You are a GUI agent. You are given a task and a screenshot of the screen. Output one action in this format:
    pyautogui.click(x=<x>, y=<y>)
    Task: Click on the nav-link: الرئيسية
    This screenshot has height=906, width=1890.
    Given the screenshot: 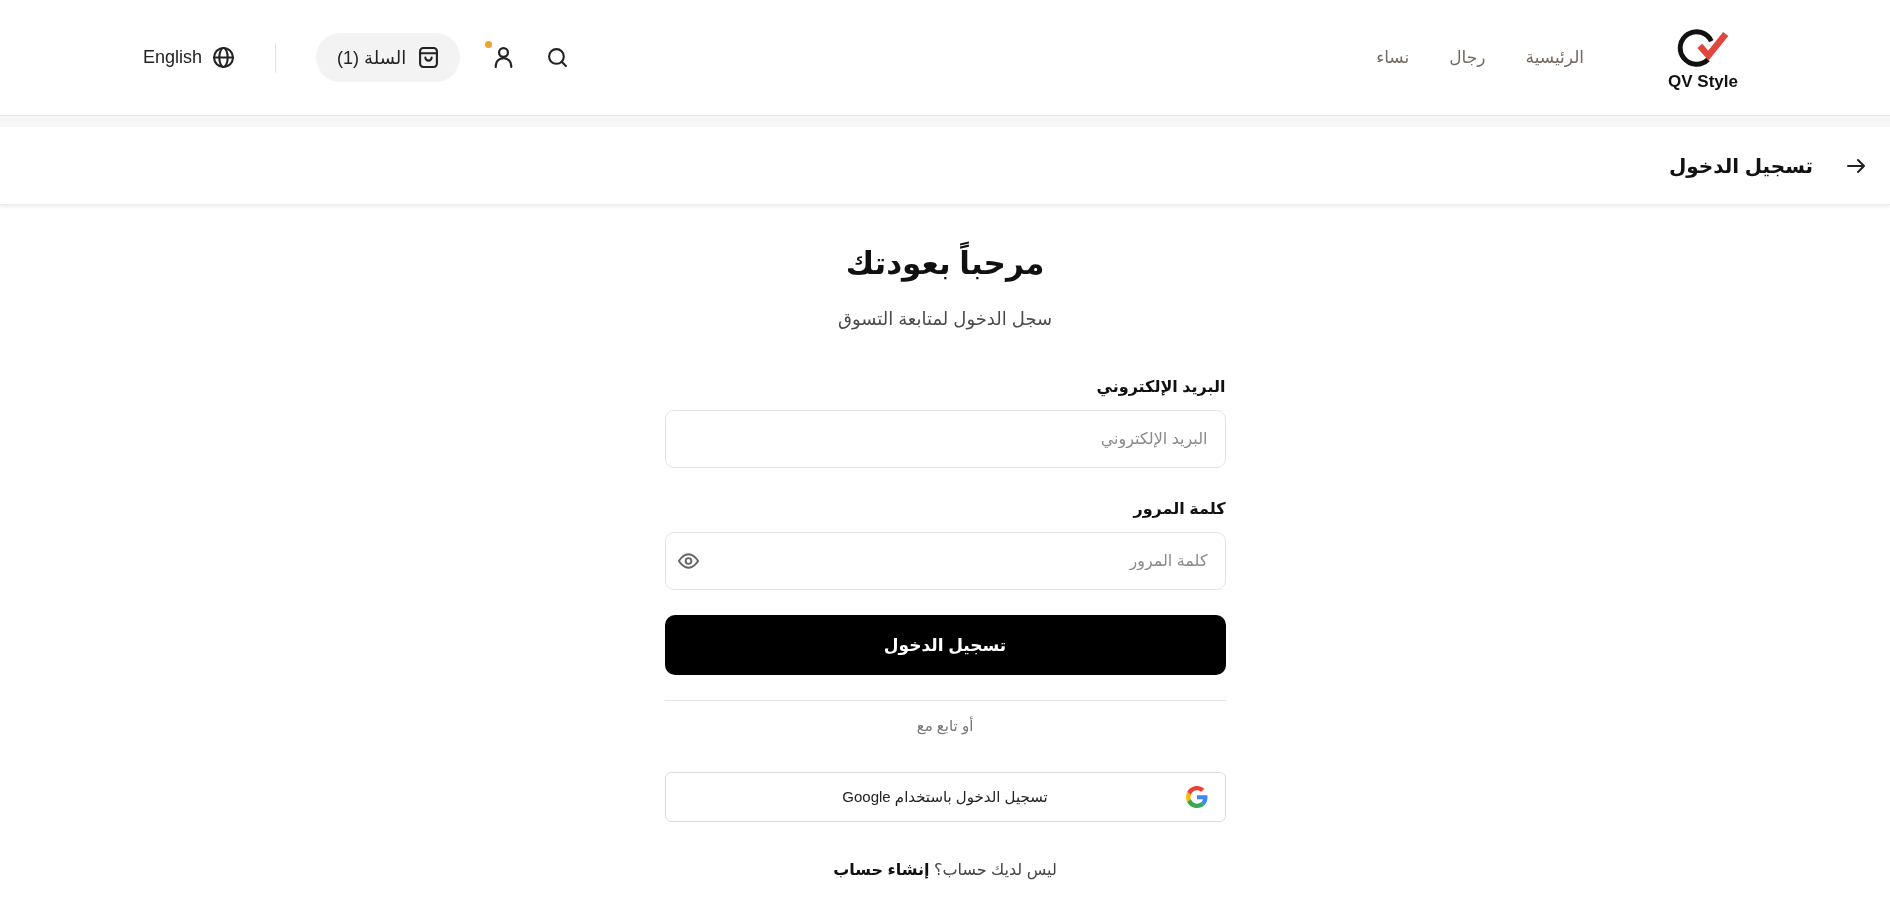 What is the action you would take?
    pyautogui.click(x=1555, y=57)
    